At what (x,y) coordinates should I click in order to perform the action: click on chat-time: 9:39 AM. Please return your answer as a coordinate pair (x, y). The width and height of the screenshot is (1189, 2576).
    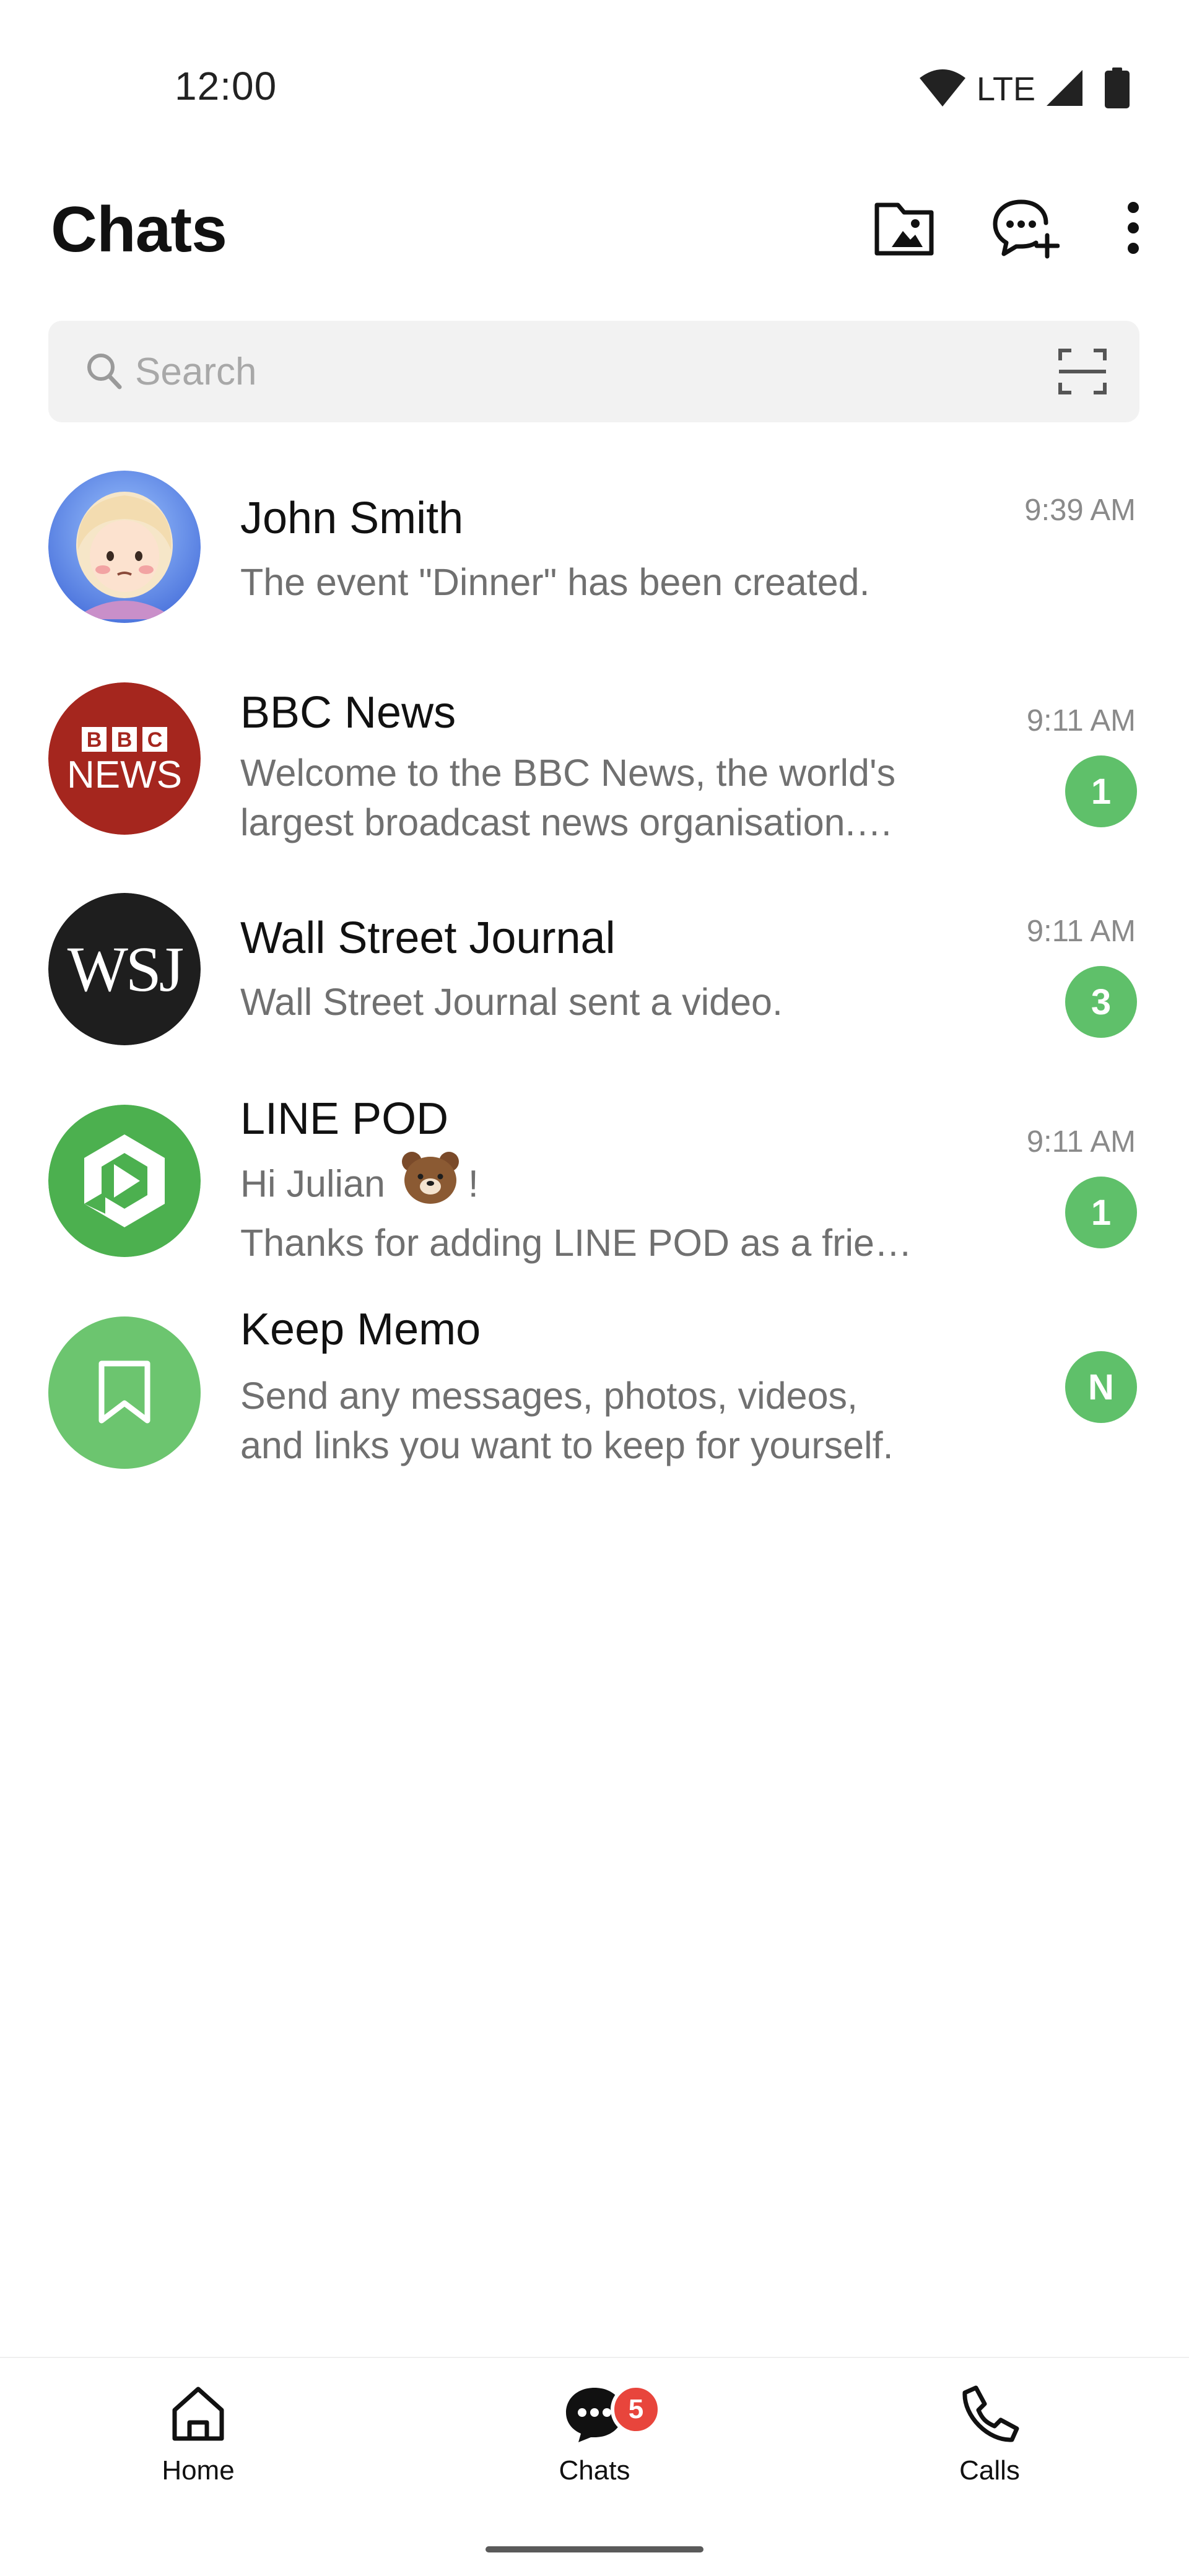
    Looking at the image, I should click on (1080, 511).